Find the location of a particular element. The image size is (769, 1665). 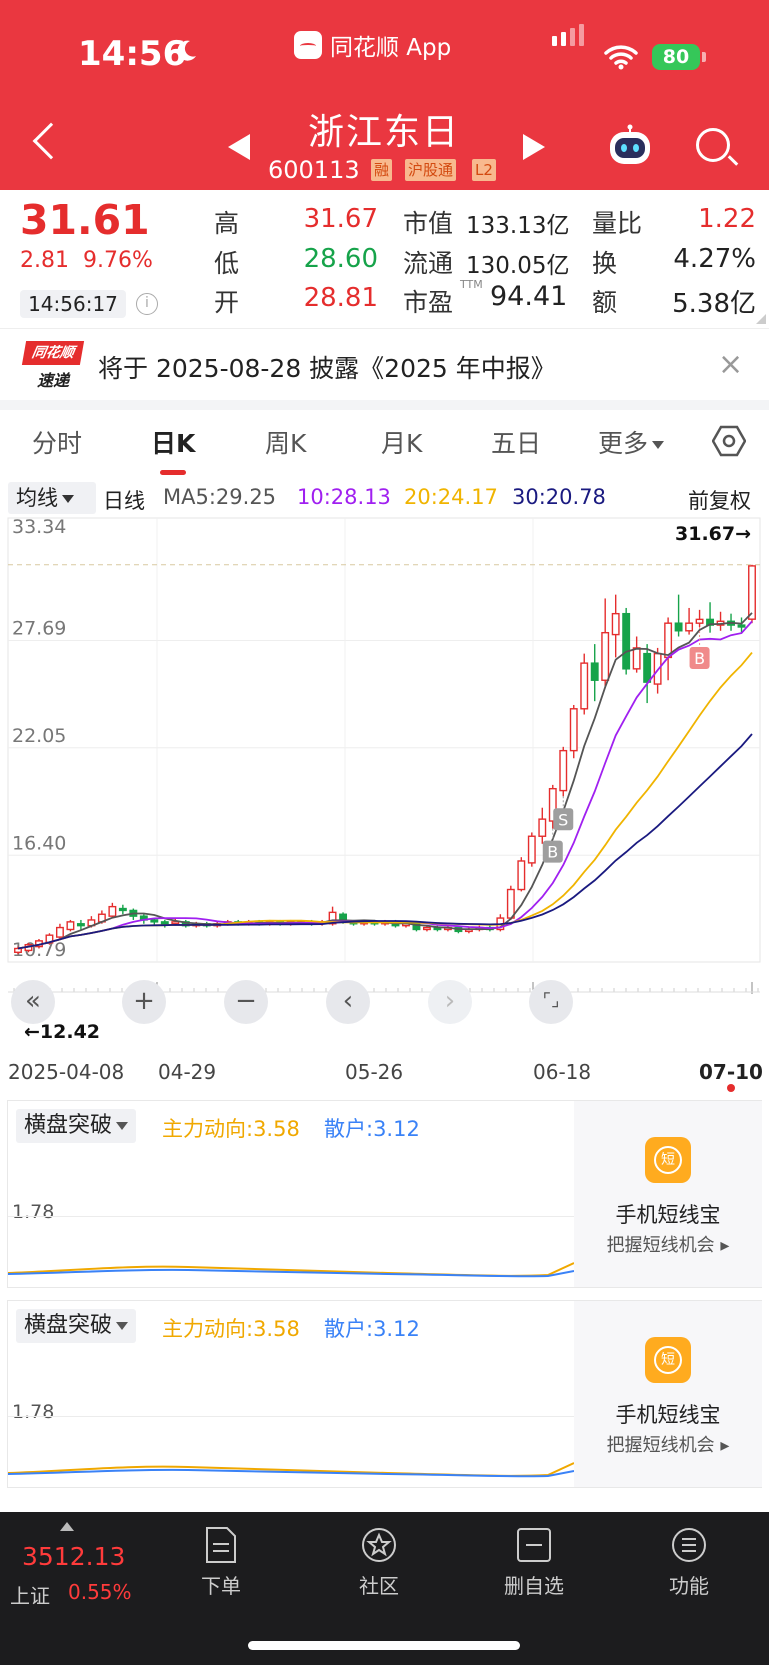

zoom-out-button: − is located at coordinates (246, 1002).